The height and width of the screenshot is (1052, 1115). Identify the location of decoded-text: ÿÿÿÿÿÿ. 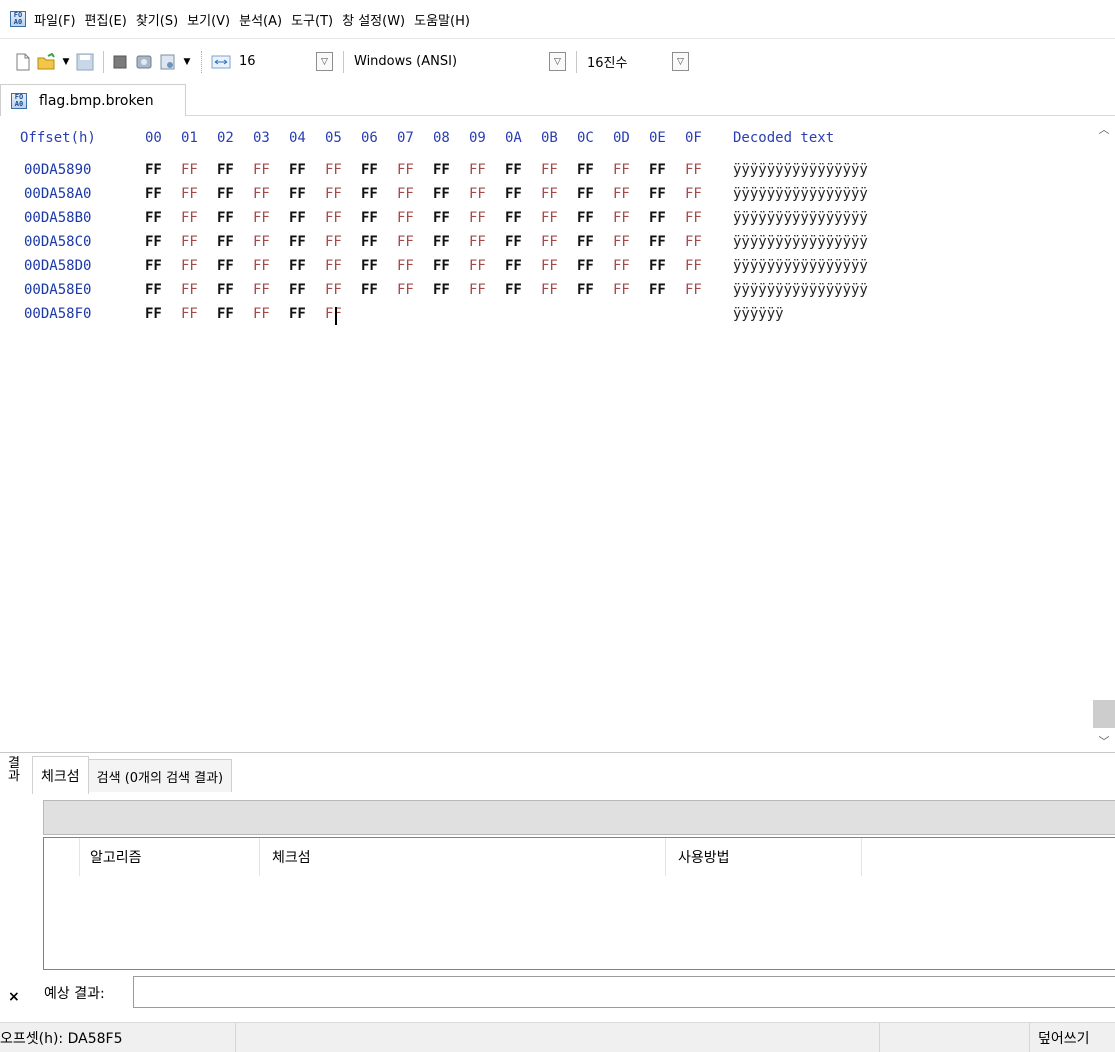
(758, 314).